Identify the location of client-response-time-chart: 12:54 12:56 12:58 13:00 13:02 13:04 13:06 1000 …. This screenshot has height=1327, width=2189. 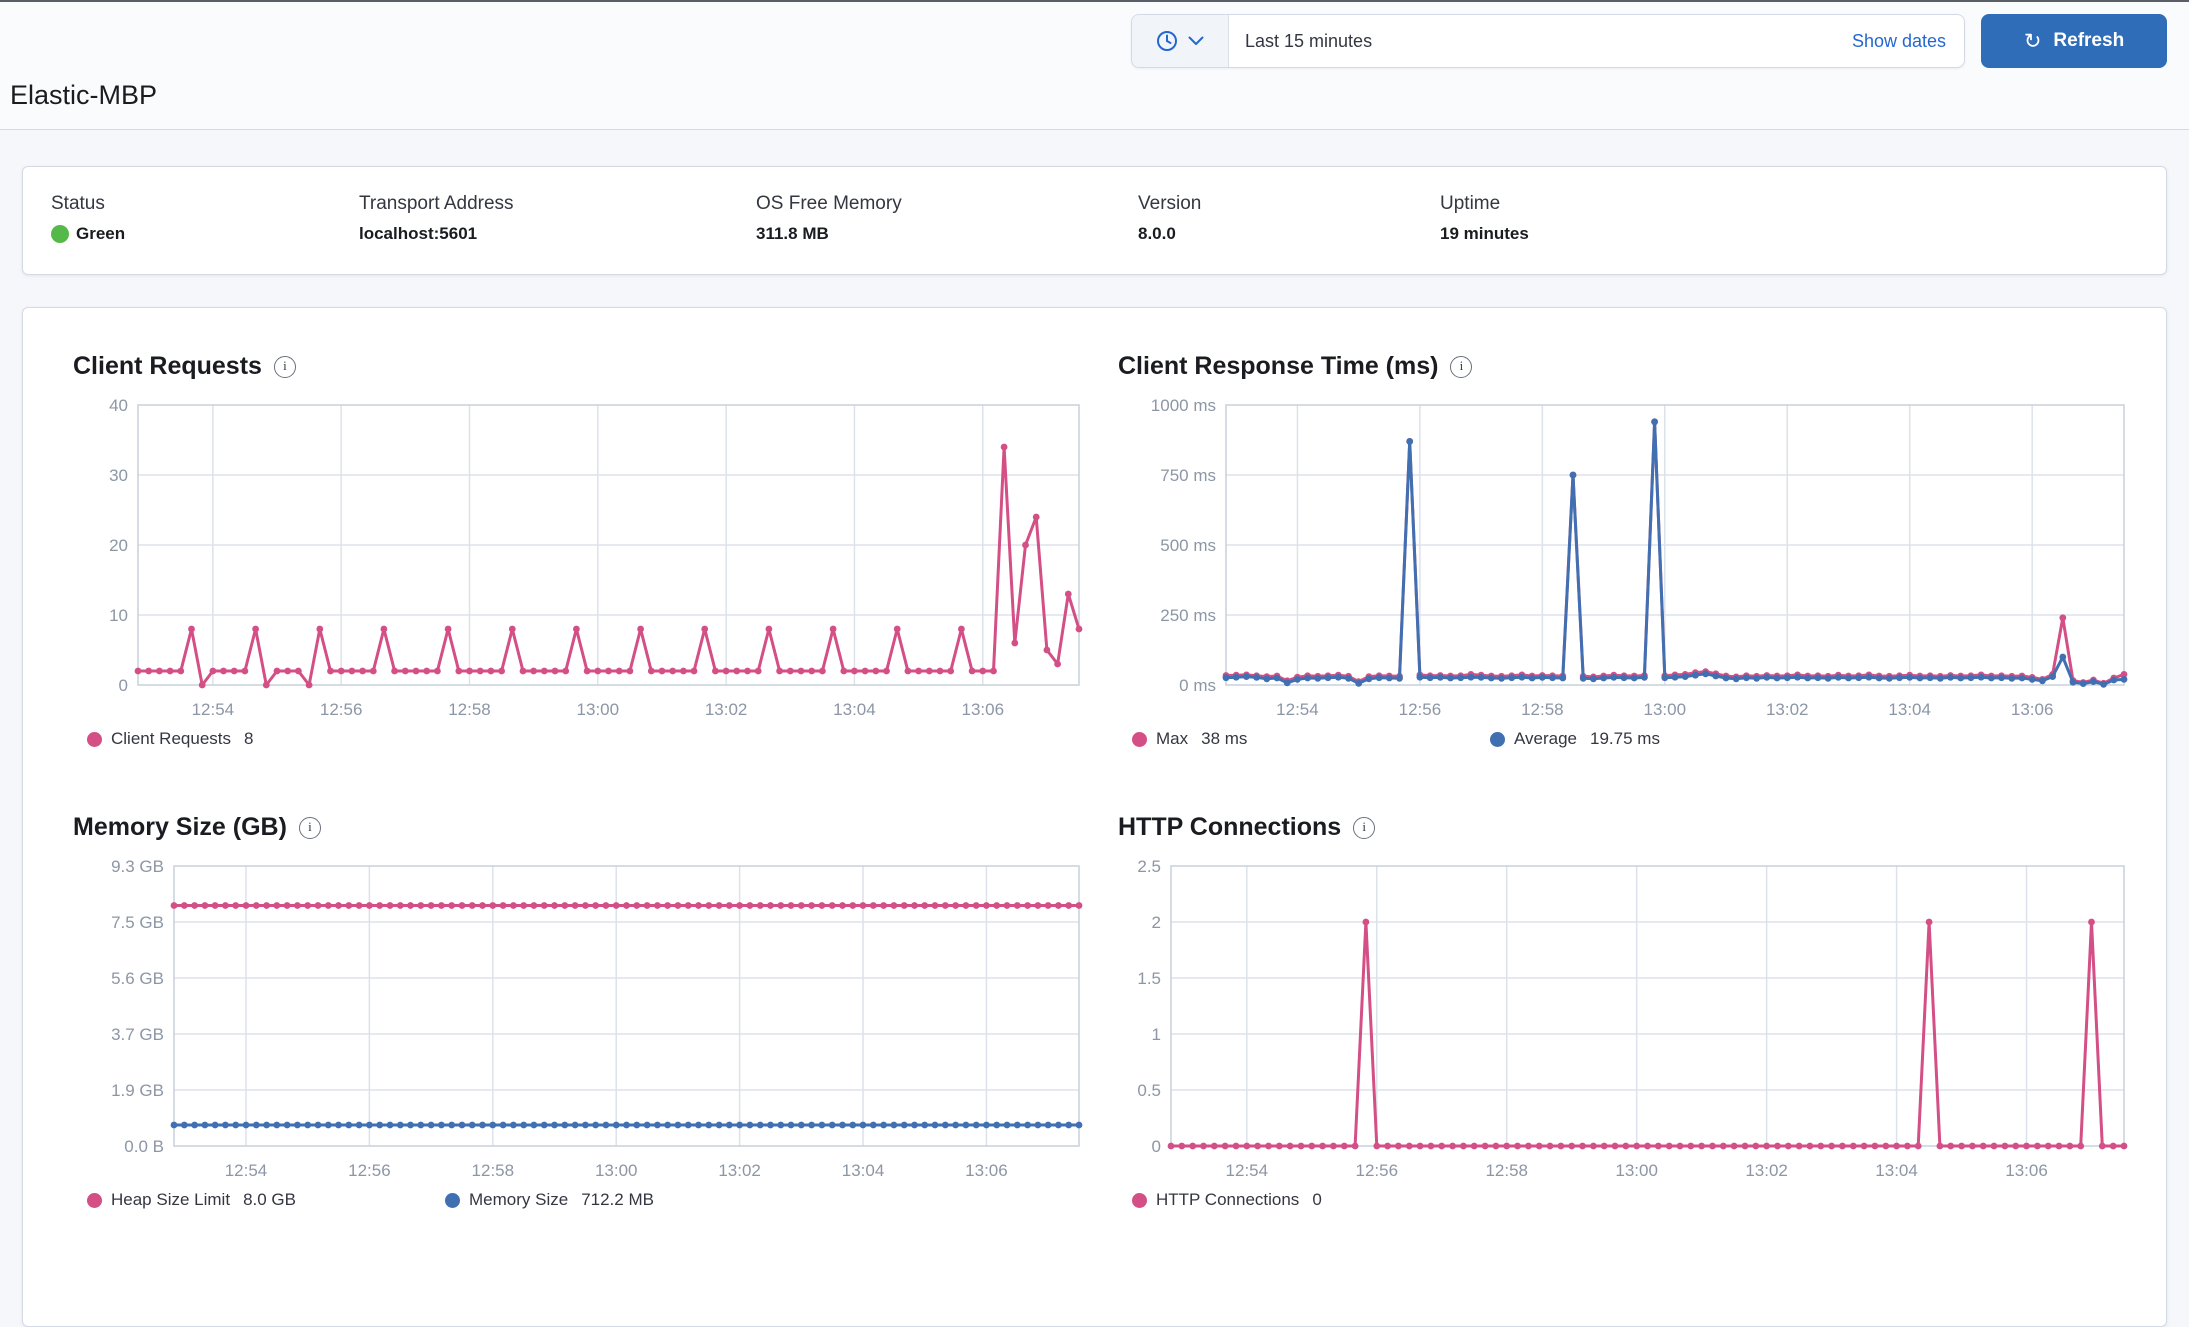
(1628, 560).